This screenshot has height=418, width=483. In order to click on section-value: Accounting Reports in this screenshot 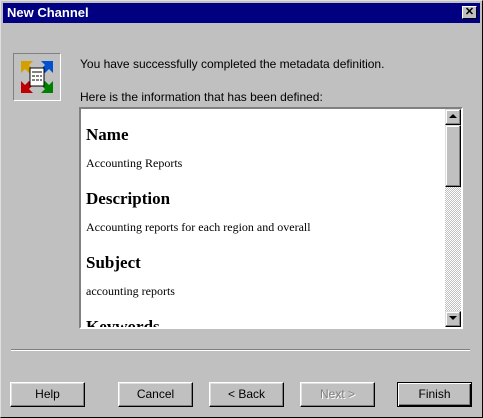, I will do `click(134, 163)`.